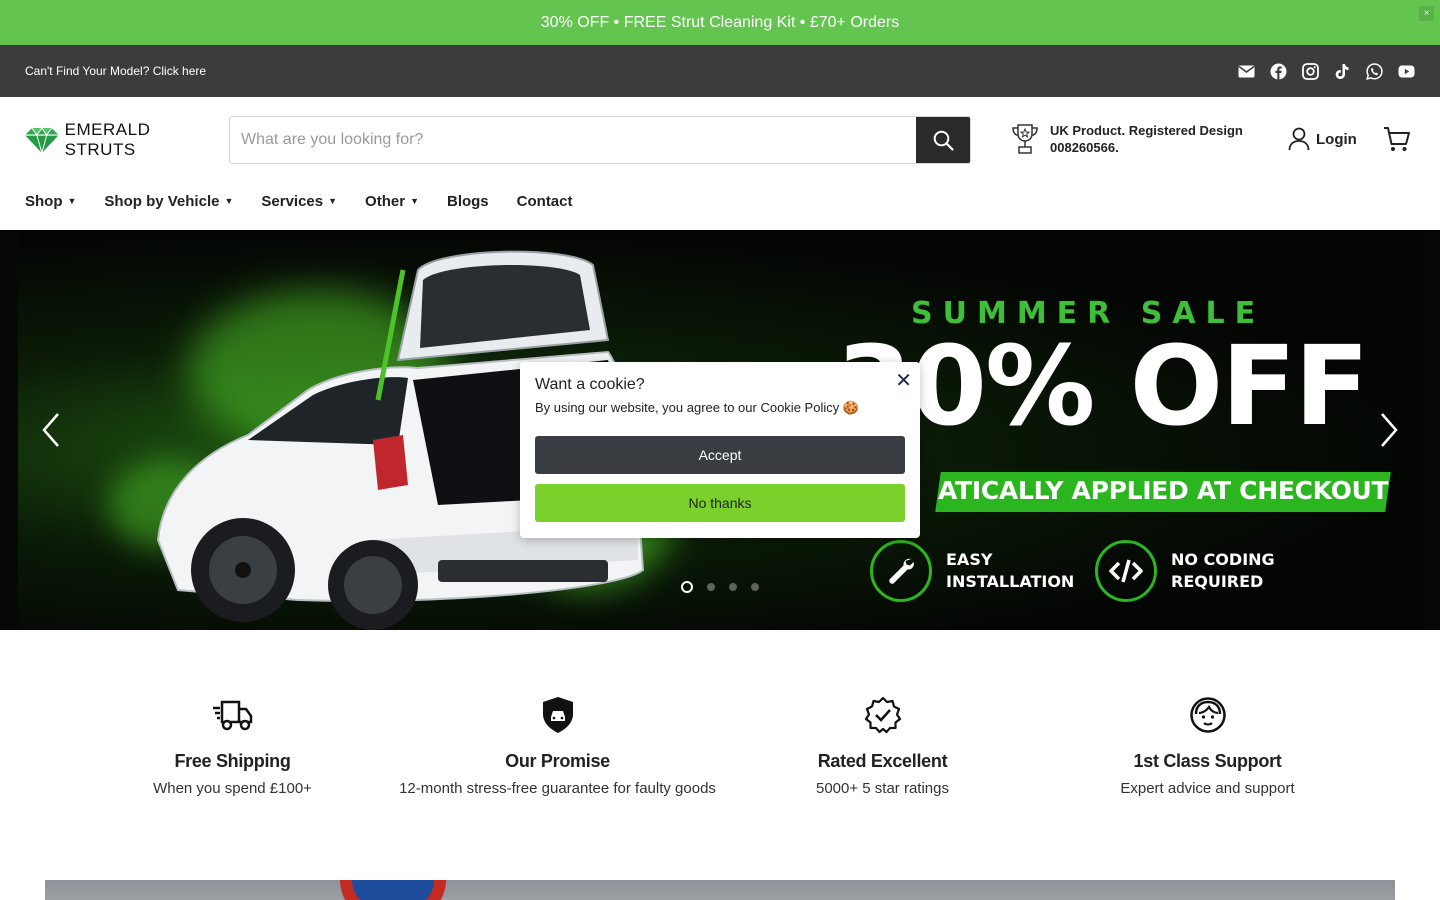  I want to click on usp-text: UK Product. Registered Design 008260566., so click(1146, 139).